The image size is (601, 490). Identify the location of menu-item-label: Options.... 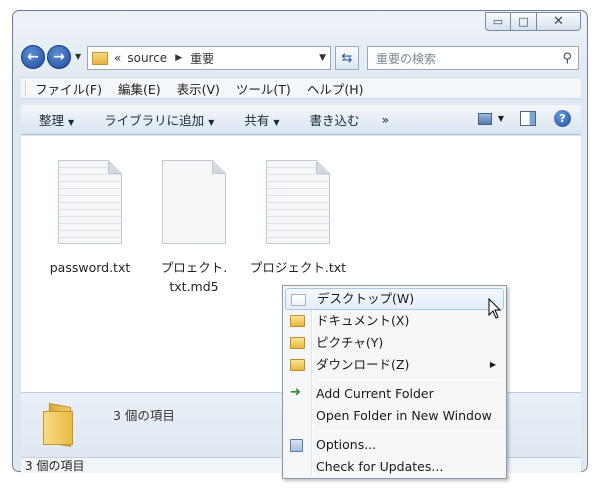
(346, 444).